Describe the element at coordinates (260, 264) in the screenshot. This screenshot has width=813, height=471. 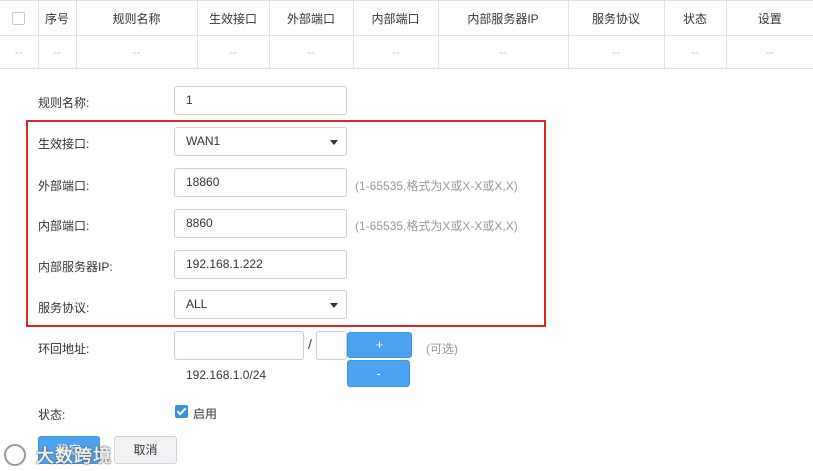
I see `internal-ip-input: 192.168.1.222` at that location.